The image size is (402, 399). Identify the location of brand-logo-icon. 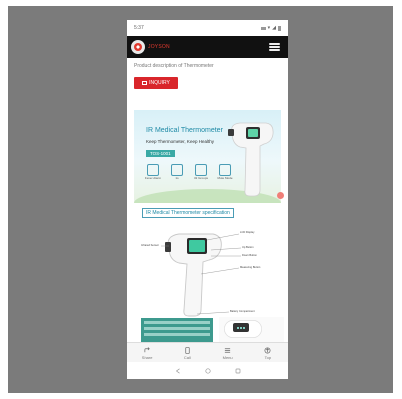
(138, 47).